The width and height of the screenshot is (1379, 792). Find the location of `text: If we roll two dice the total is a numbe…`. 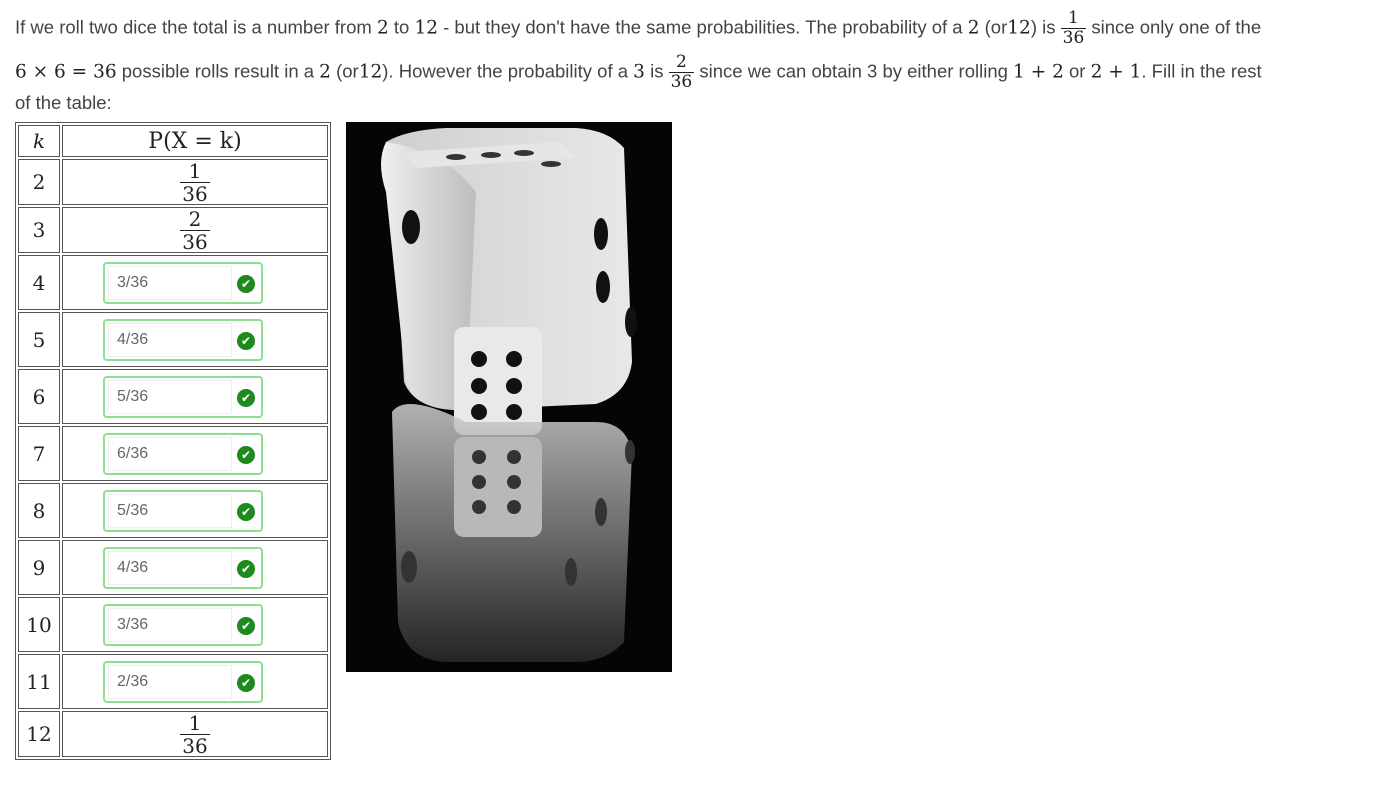

text: If we roll two dice the total is a numbe… is located at coordinates (193, 27).